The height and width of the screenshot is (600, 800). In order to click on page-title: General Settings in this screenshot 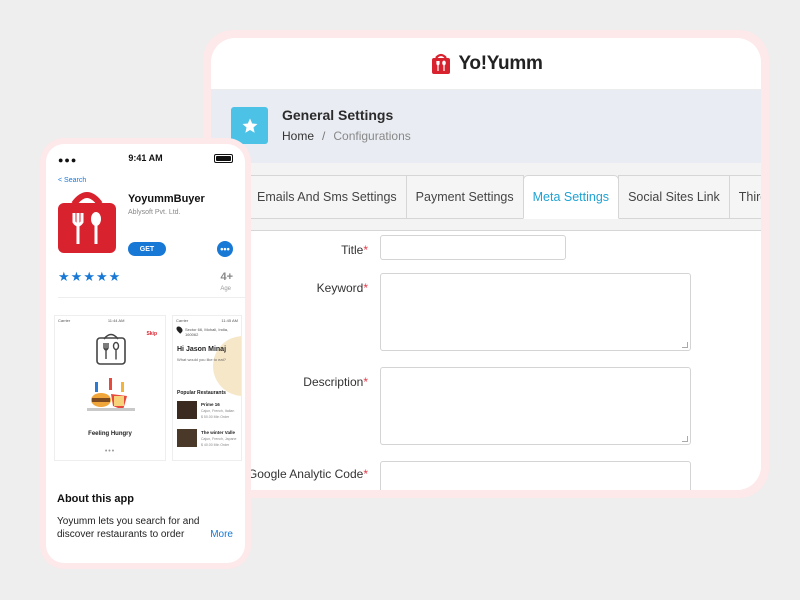, I will do `click(338, 115)`.